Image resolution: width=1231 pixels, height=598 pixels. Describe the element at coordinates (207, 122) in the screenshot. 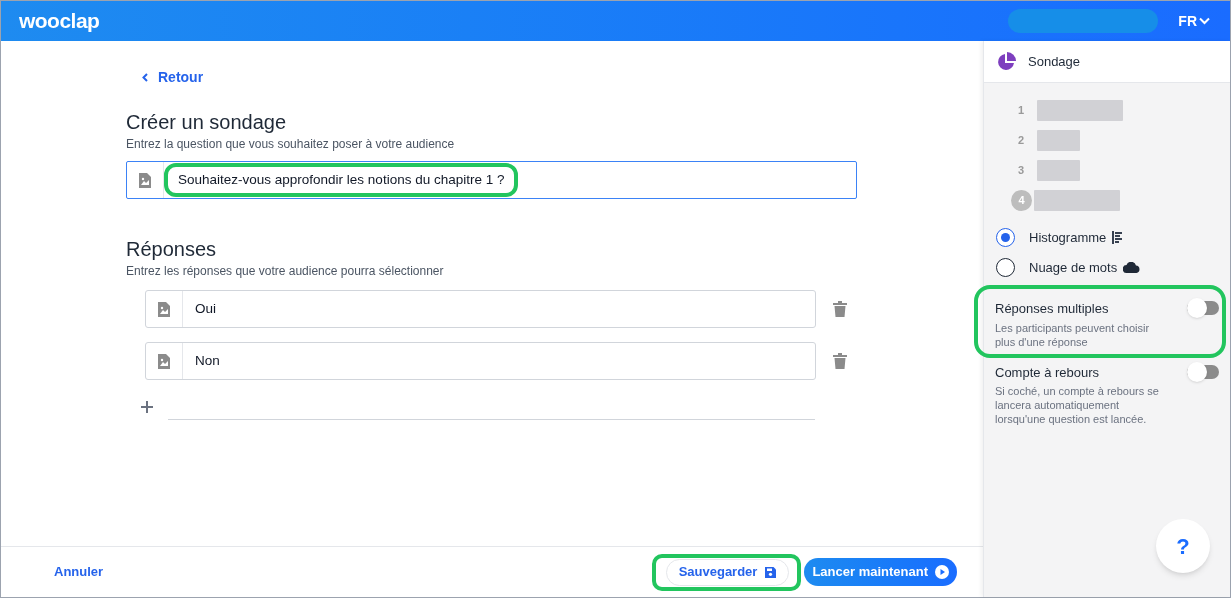

I see `section-title: Créer un sondage` at that location.